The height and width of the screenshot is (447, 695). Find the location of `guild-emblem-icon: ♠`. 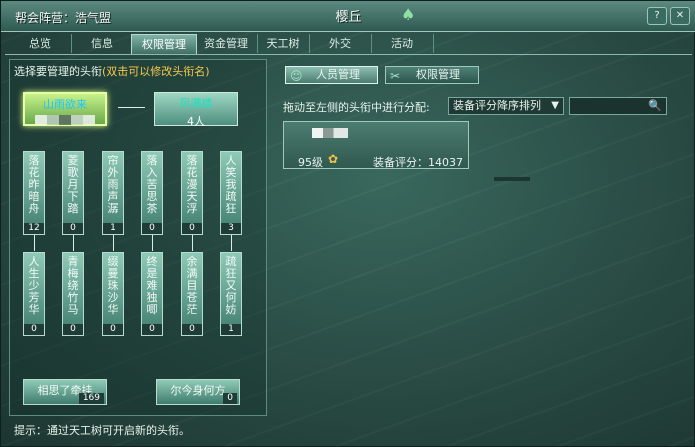

guild-emblem-icon: ♠ is located at coordinates (408, 14).